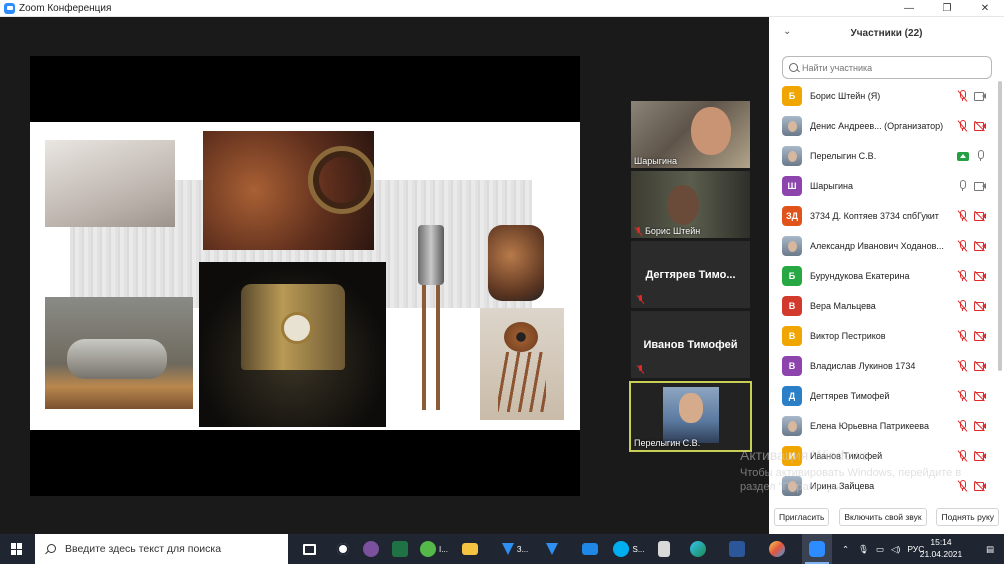 Image resolution: width=1004 pixels, height=564 pixels. What do you see at coordinates (883, 306) in the screenshot?
I see `participant-row: В Вера Мальцева` at bounding box center [883, 306].